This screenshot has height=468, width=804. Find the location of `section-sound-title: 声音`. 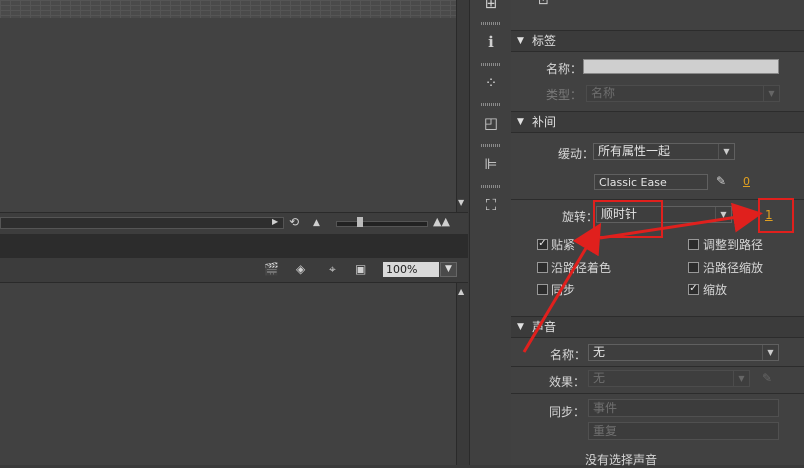

section-sound-title: 声音 is located at coordinates (544, 327).